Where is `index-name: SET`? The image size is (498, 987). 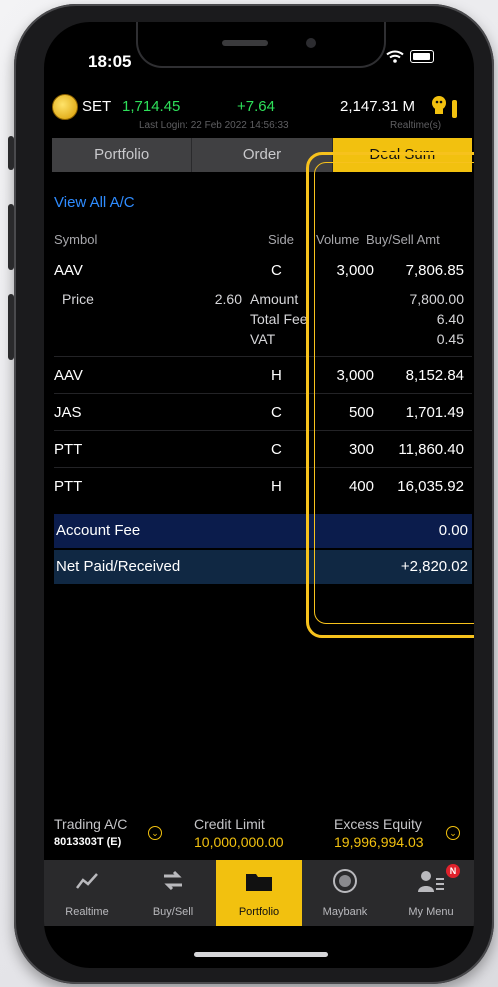
index-name: SET is located at coordinates (97, 106).